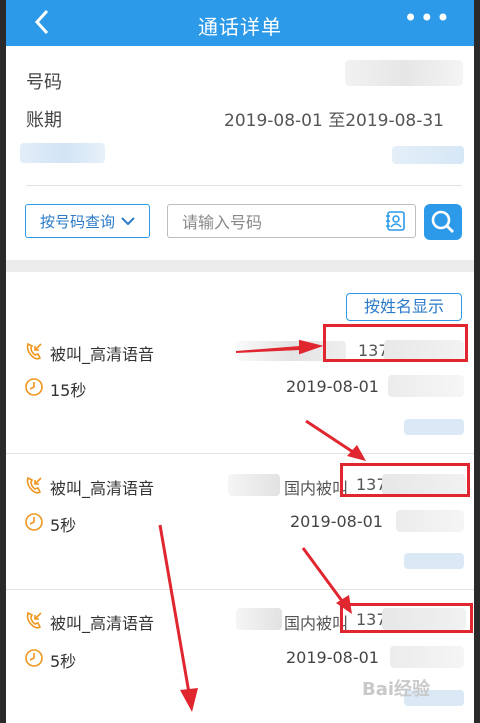  I want to click on search-icon, so click(442, 221).